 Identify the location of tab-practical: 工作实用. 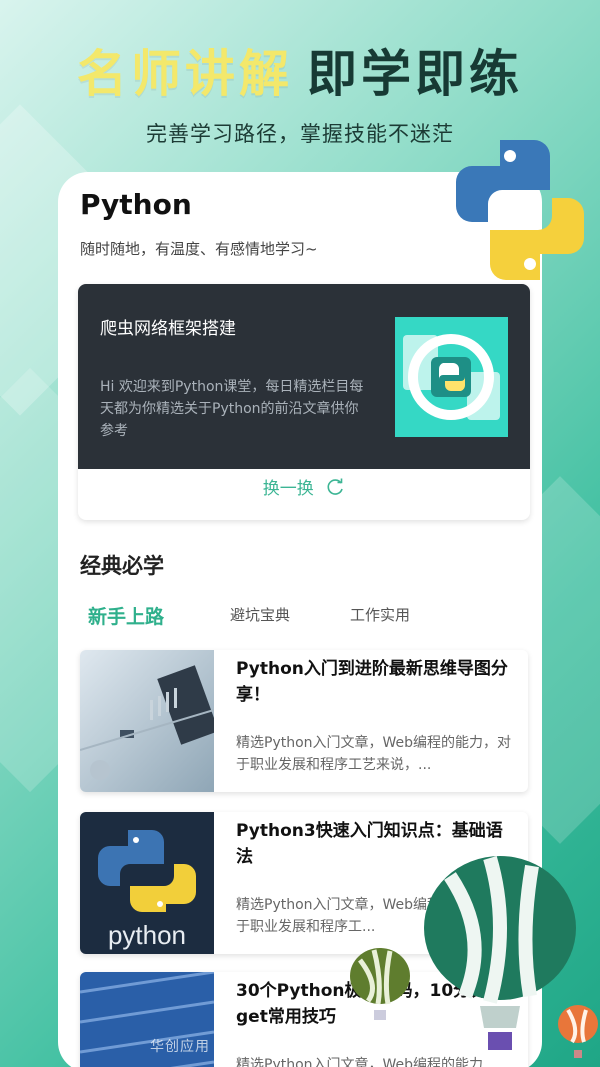
(380, 614).